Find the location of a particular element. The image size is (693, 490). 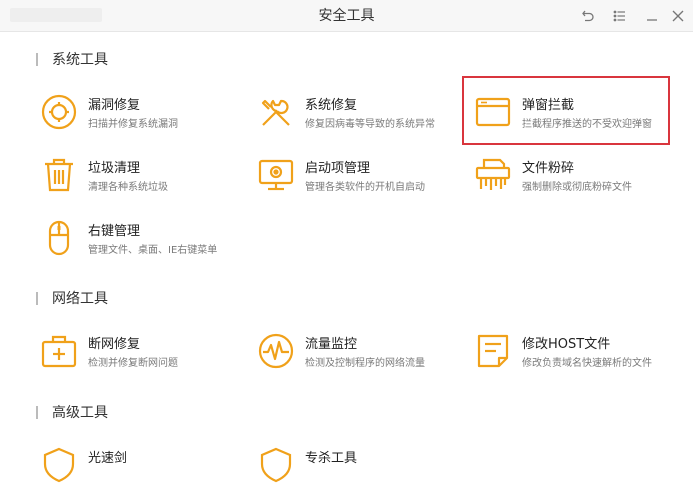

close-icon is located at coordinates (678, 16).